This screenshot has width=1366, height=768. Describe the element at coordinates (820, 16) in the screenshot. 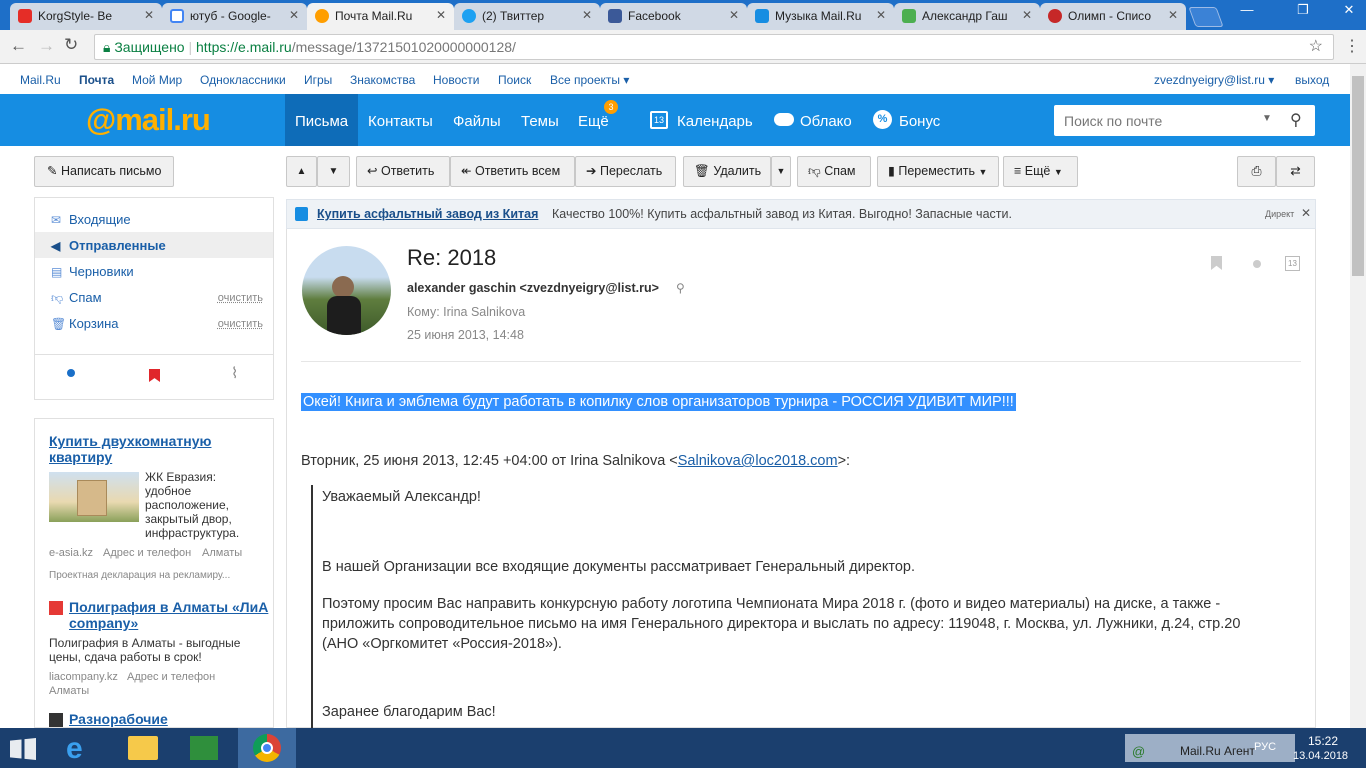

I see `browser-tab: Музыка Mail.Ru ✕` at that location.